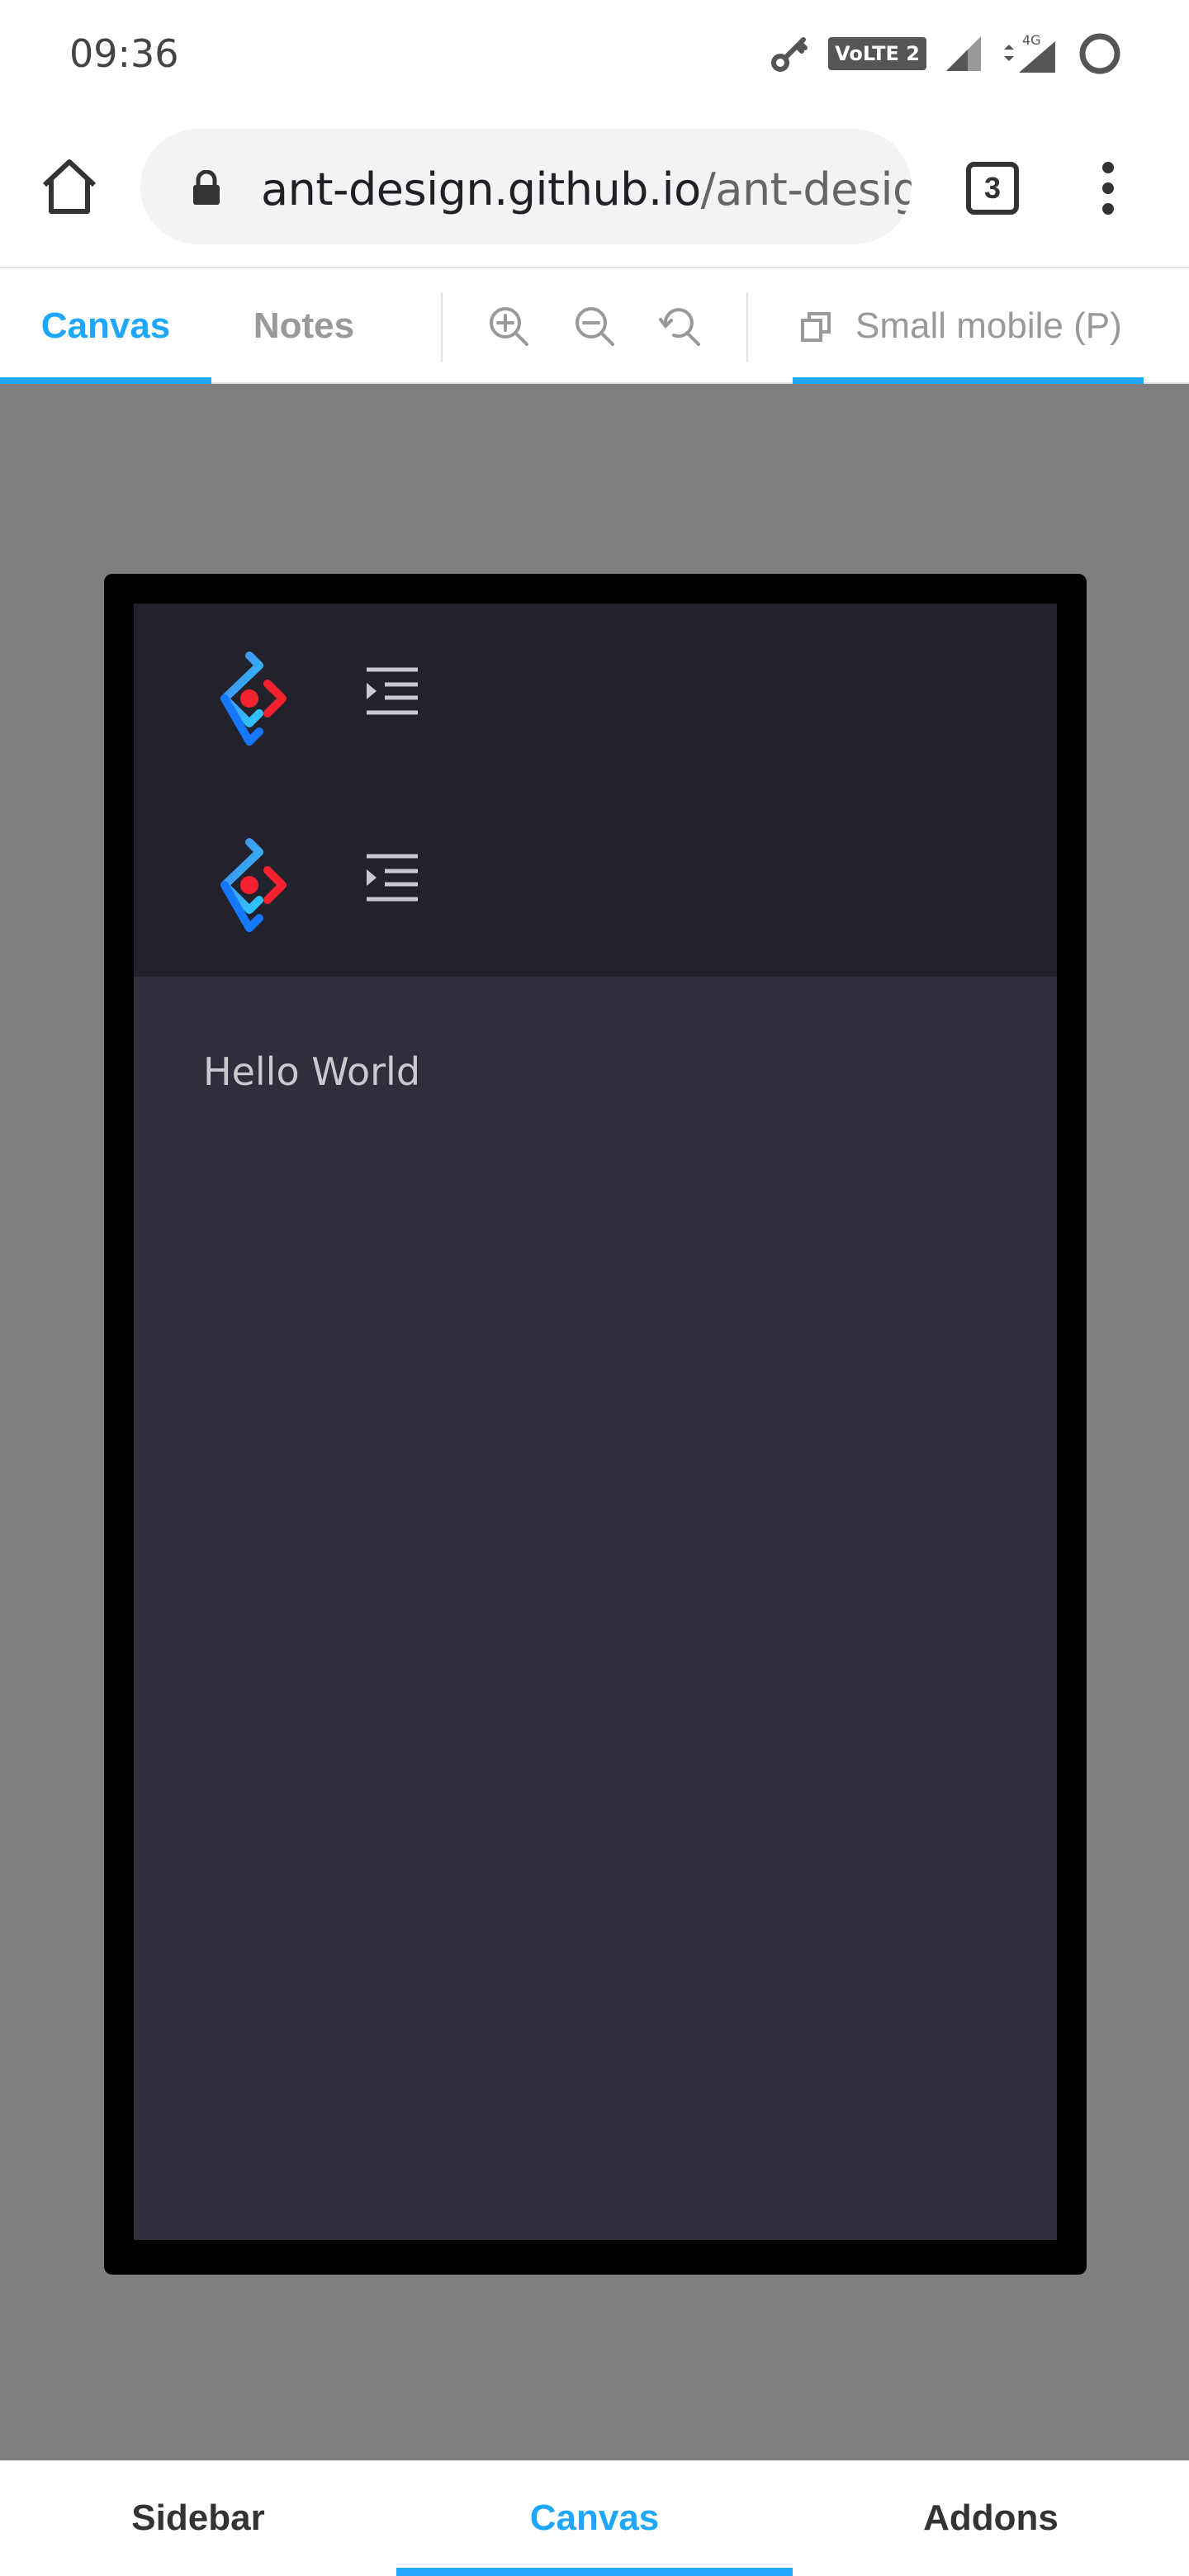 This screenshot has width=1189, height=2576. I want to click on zoom-in-icon, so click(509, 326).